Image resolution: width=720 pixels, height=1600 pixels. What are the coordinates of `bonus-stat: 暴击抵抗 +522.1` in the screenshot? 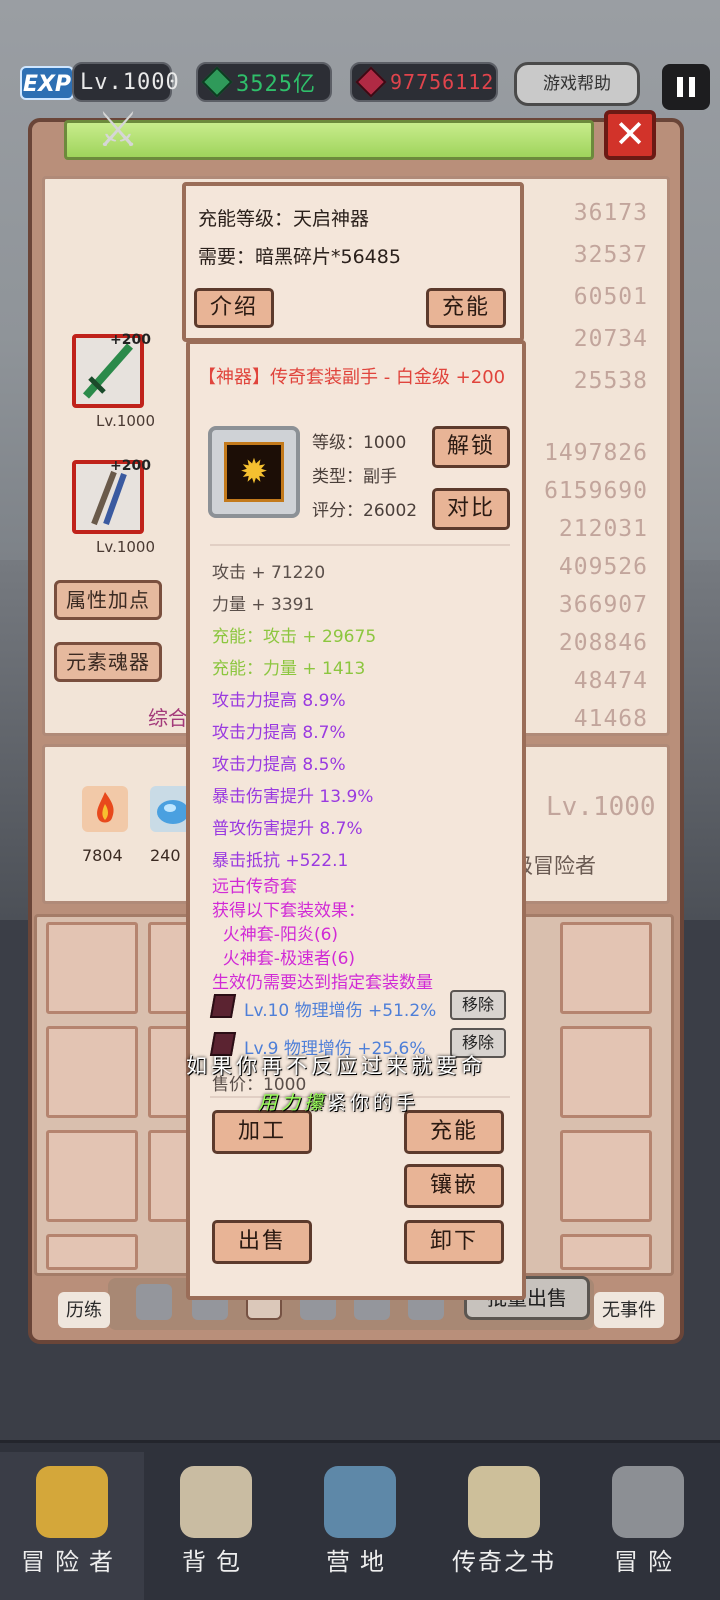 It's located at (280, 861).